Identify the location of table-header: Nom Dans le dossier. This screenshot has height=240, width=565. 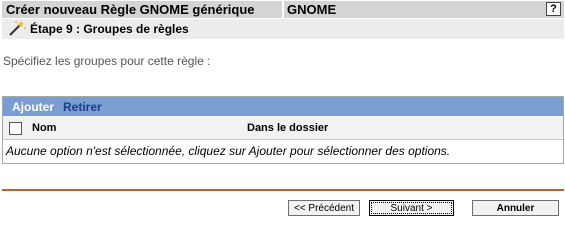
(283, 128).